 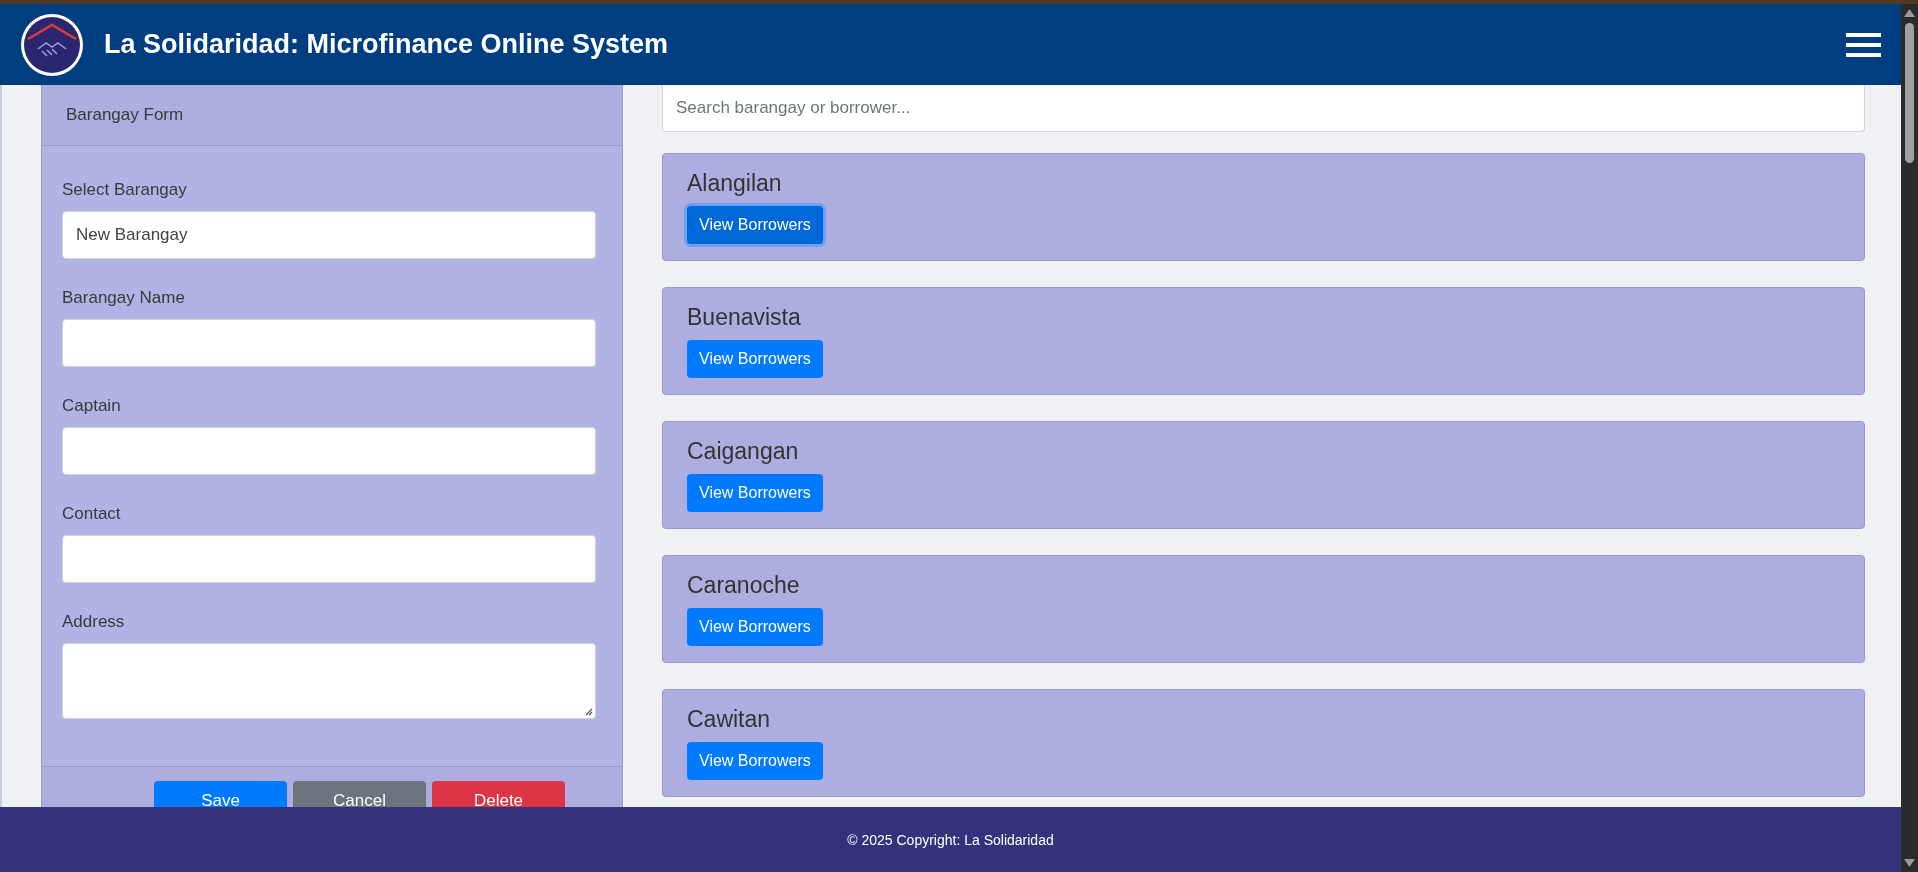 What do you see at coordinates (332, 115) in the screenshot?
I see `form-card-title: Barangay Form` at bounding box center [332, 115].